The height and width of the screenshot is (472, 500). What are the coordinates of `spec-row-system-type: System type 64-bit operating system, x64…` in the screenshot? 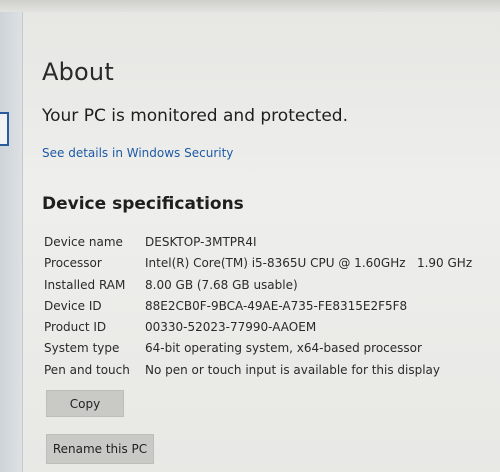 It's located at (254, 348).